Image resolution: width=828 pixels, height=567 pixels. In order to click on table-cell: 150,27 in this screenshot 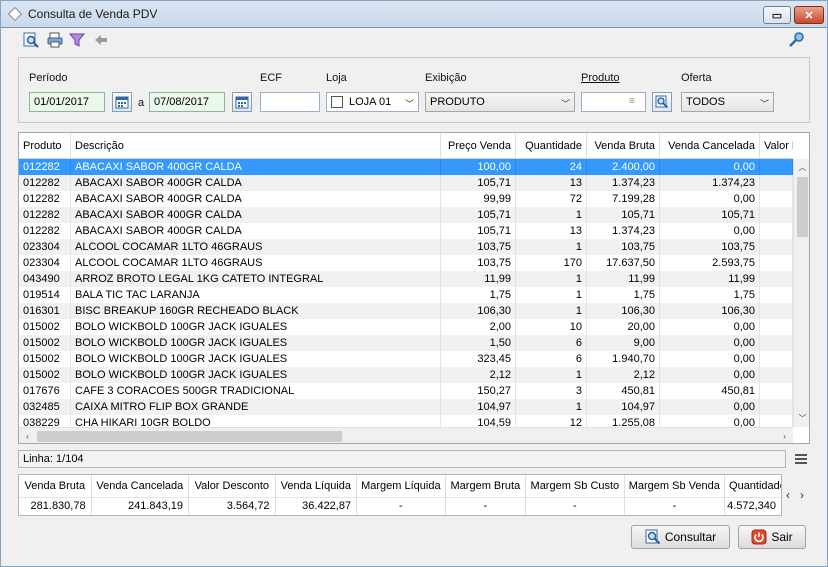, I will do `click(478, 391)`.